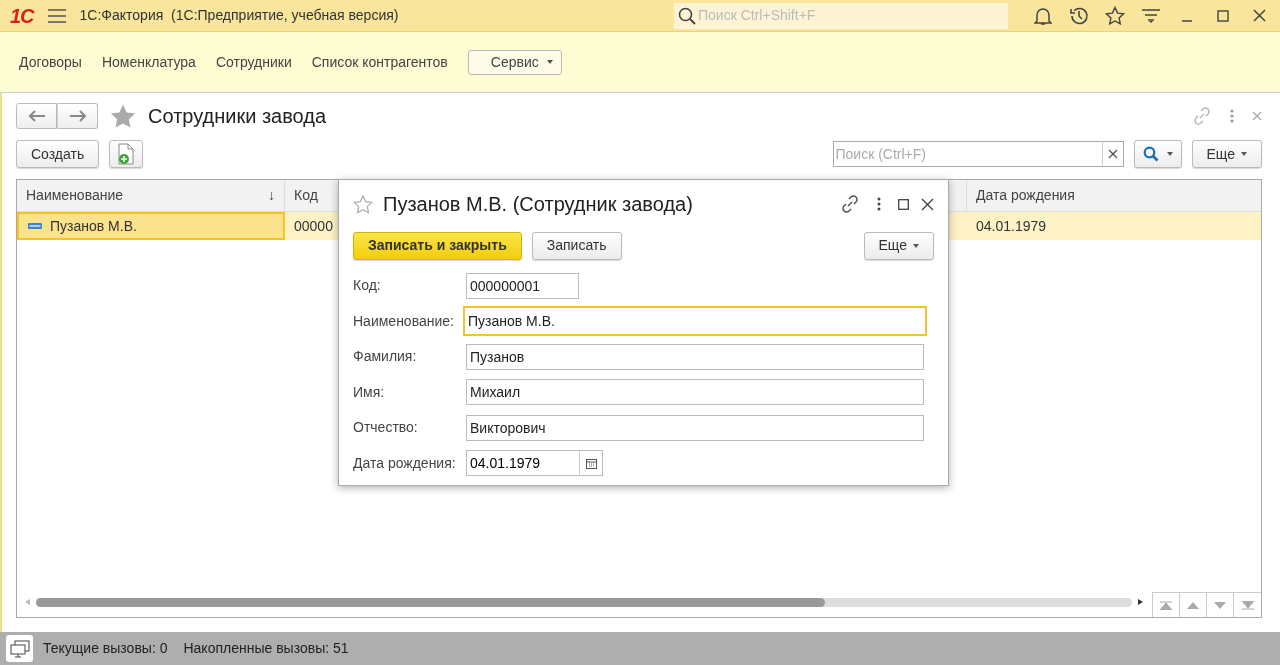  What do you see at coordinates (266, 648) in the screenshot?
I see `status-text: Накопленные вызовы: 51` at bounding box center [266, 648].